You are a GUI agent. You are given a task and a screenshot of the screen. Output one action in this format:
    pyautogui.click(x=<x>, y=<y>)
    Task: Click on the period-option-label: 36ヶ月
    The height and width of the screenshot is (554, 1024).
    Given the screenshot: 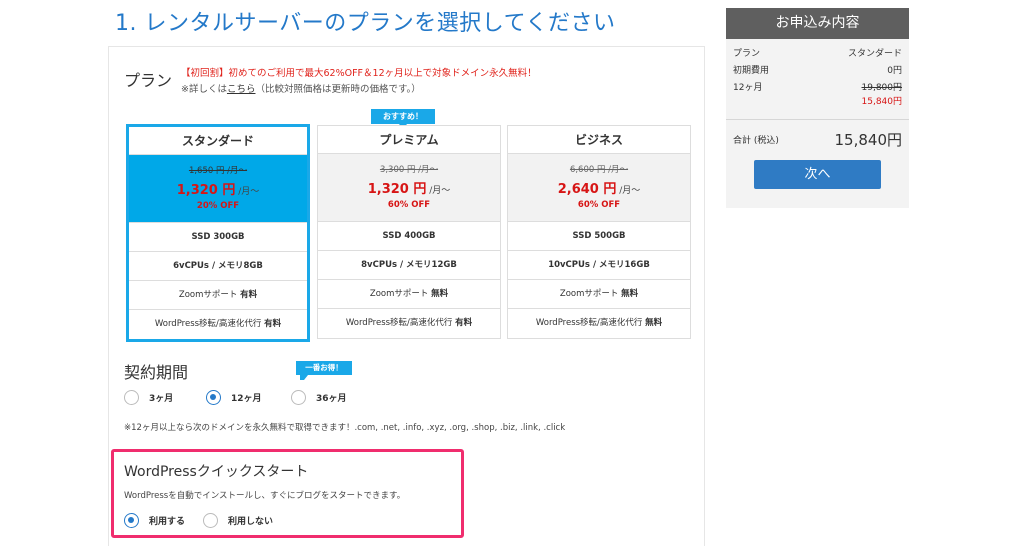 What is the action you would take?
    pyautogui.click(x=331, y=399)
    